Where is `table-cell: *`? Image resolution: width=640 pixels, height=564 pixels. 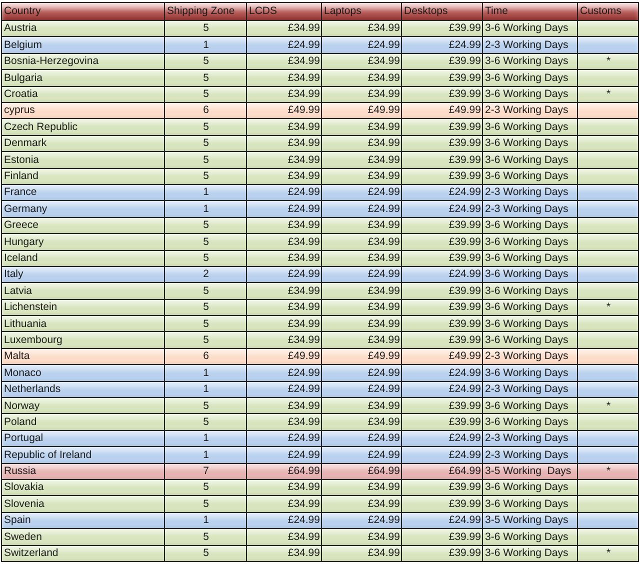
table-cell: * is located at coordinates (608, 554).